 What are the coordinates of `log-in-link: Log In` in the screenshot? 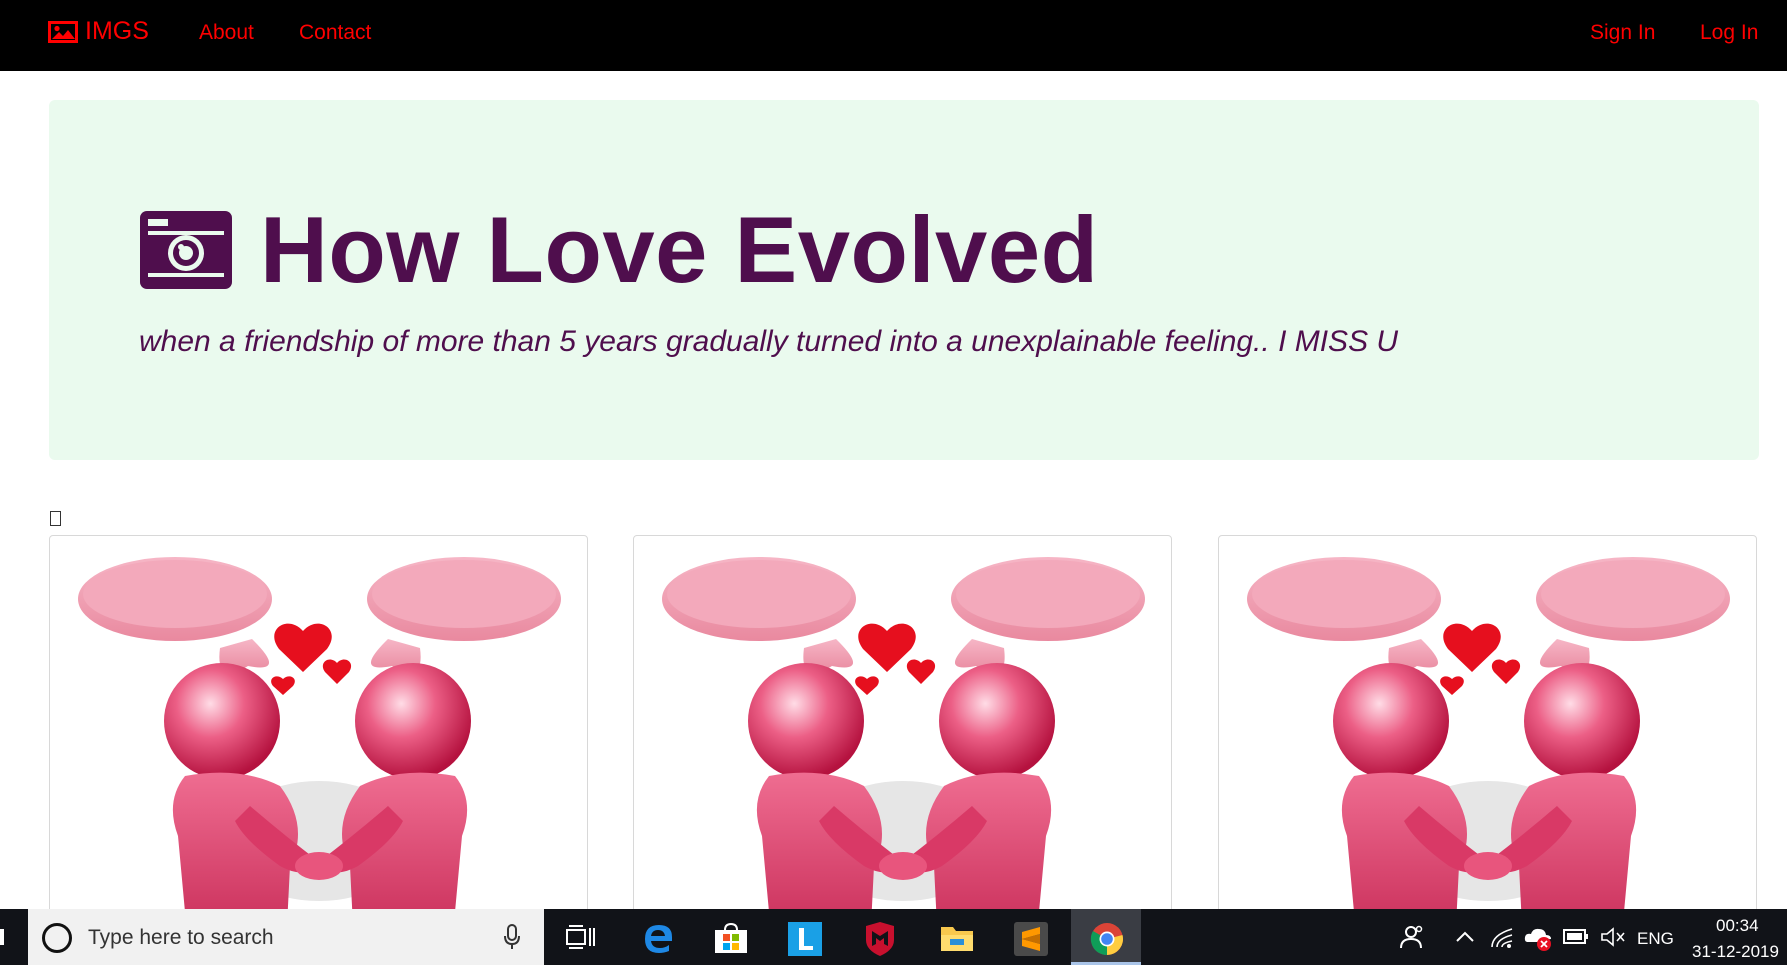 It's located at (1729, 33).